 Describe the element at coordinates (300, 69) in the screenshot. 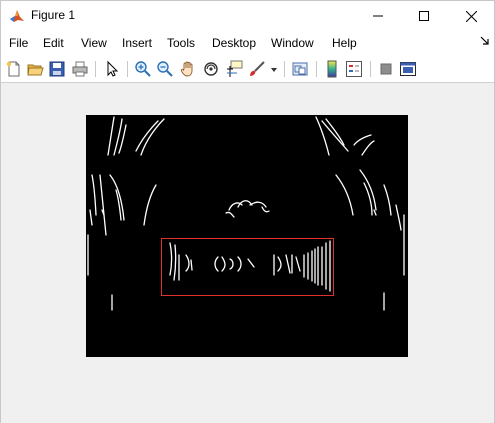

I see `link-plot-icon` at that location.